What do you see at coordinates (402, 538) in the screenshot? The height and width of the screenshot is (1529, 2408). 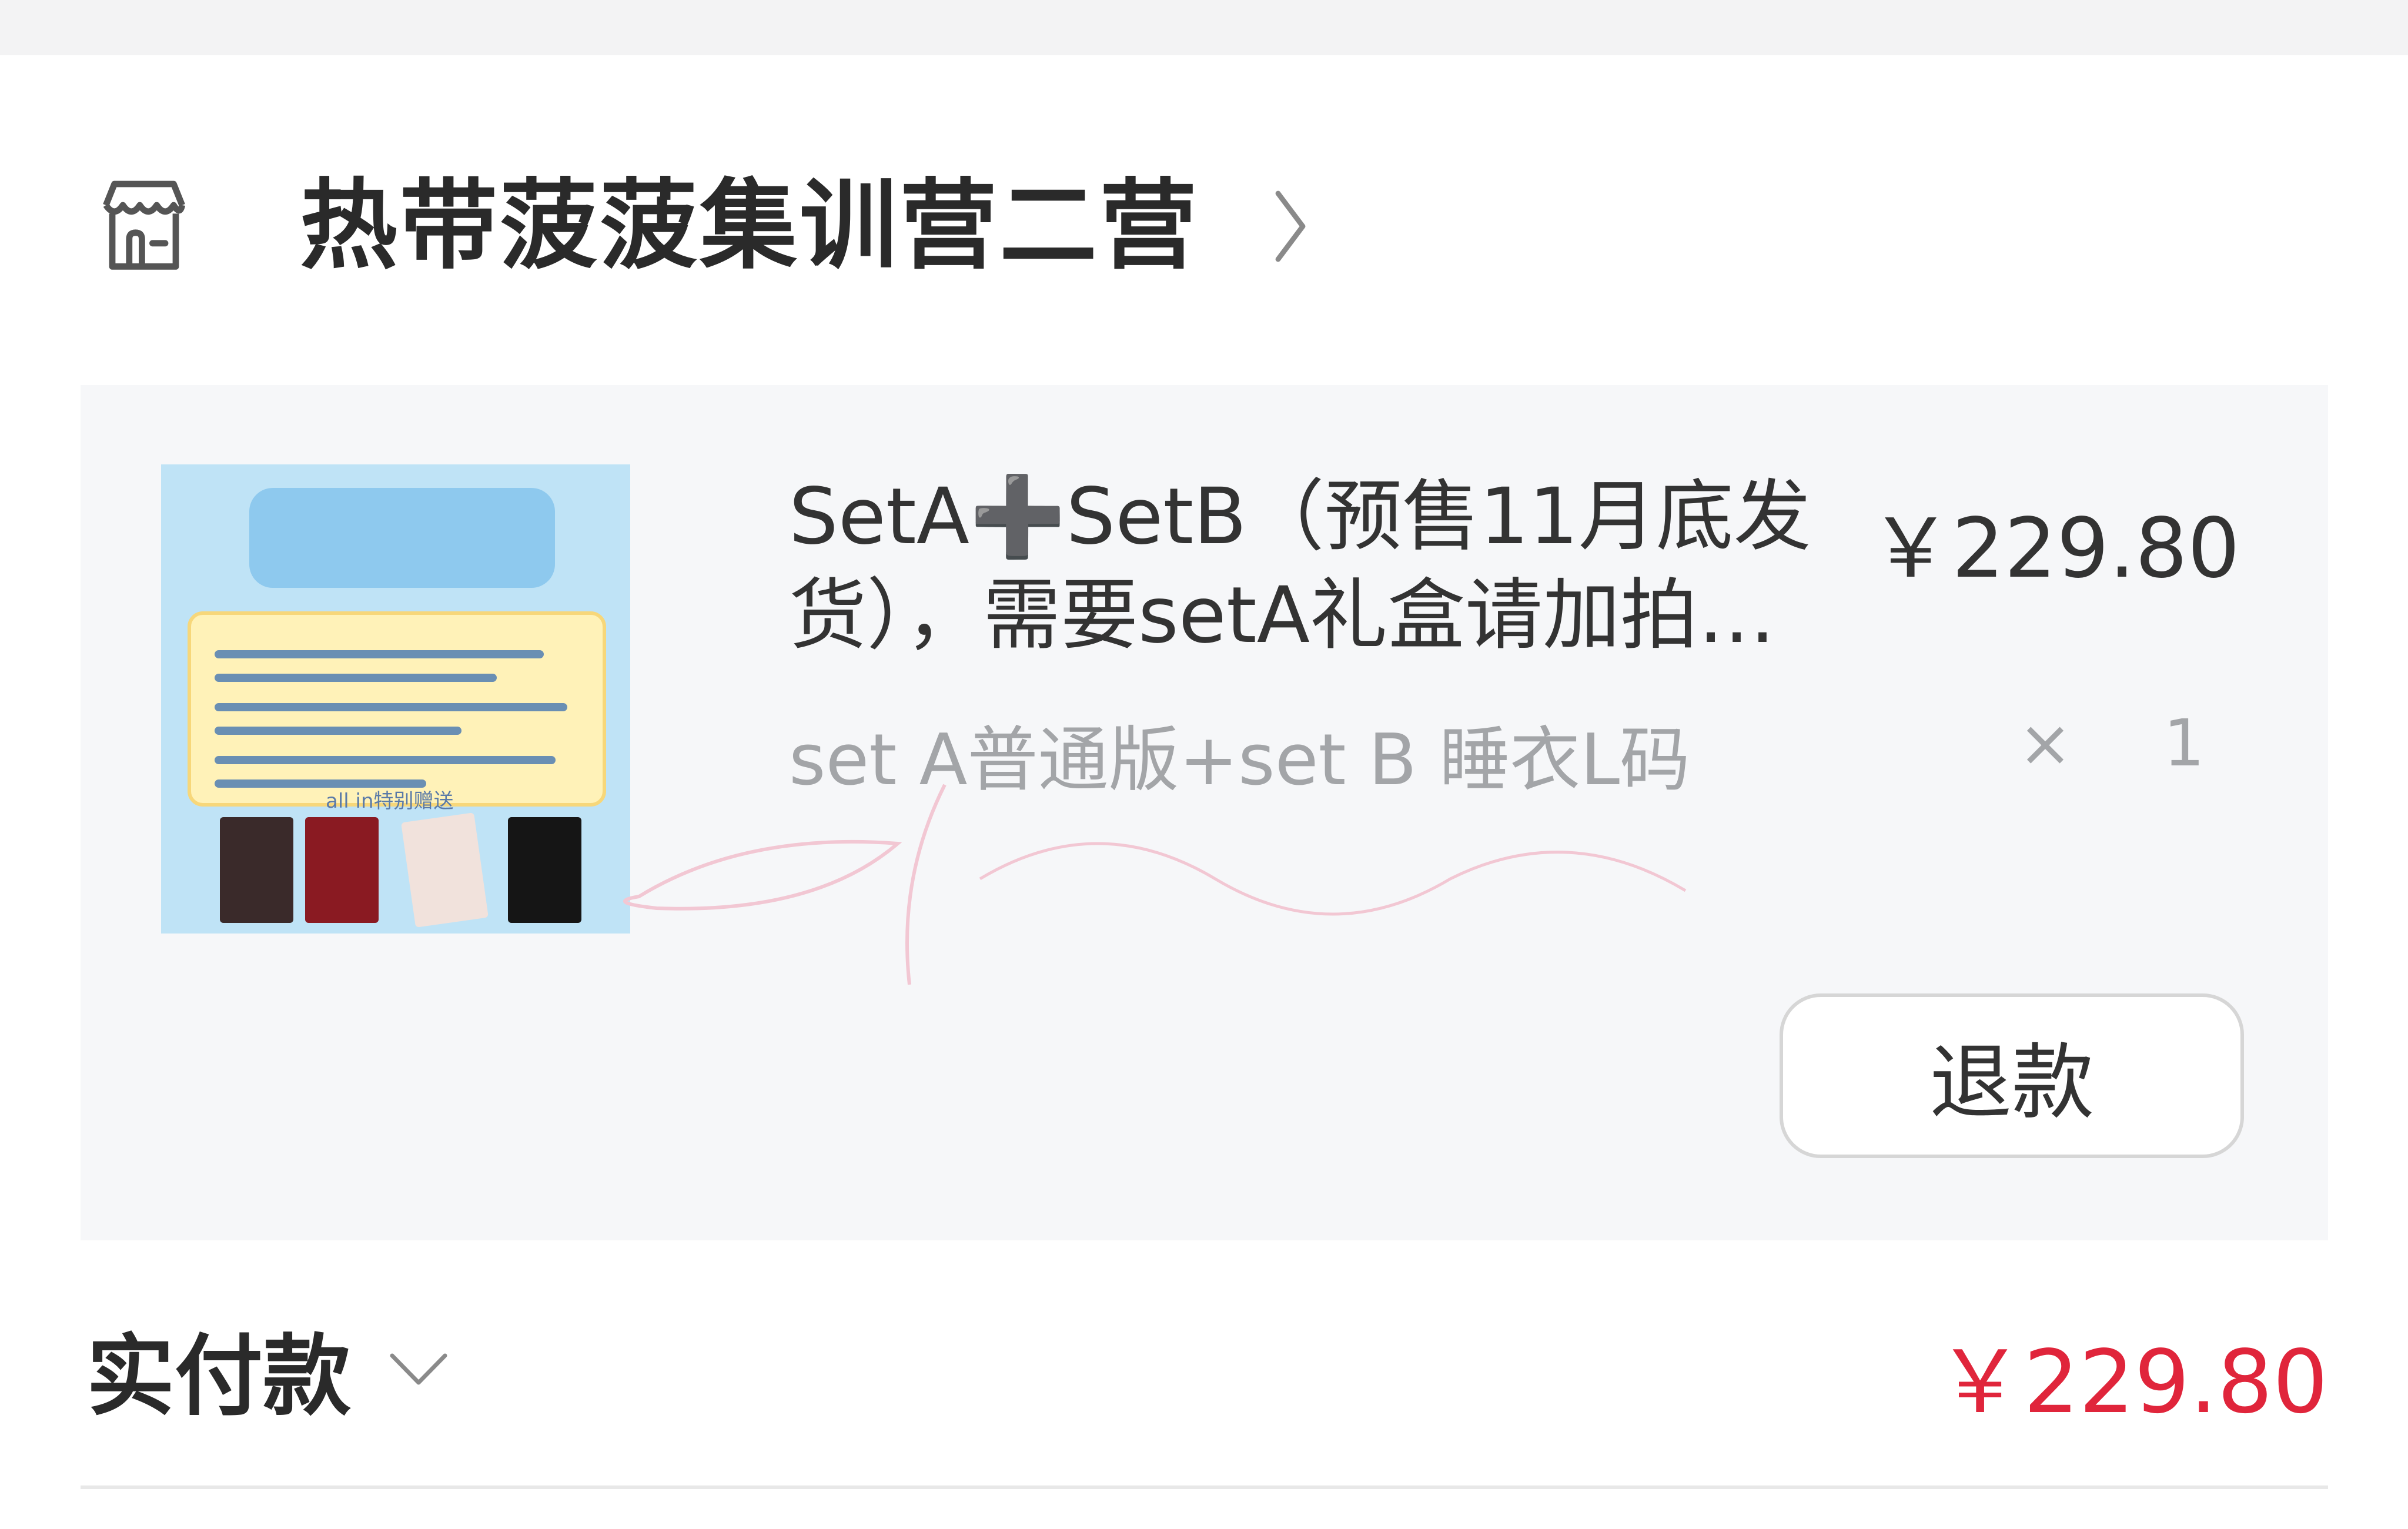 I see `thumbnail-banner` at bounding box center [402, 538].